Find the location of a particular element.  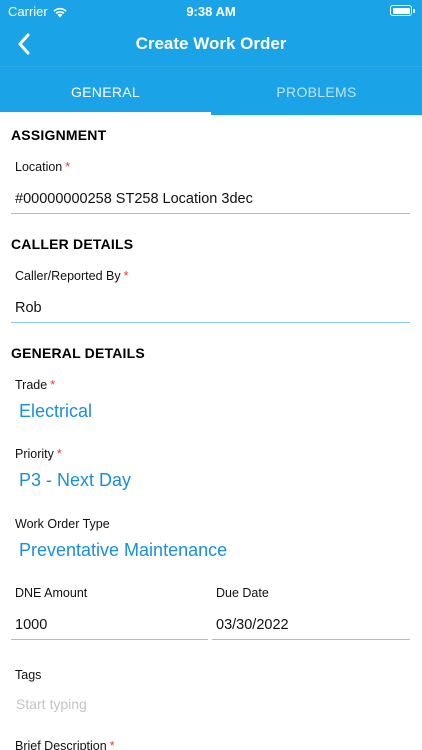

brief-description-label: Brief Description * is located at coordinates (65, 744).